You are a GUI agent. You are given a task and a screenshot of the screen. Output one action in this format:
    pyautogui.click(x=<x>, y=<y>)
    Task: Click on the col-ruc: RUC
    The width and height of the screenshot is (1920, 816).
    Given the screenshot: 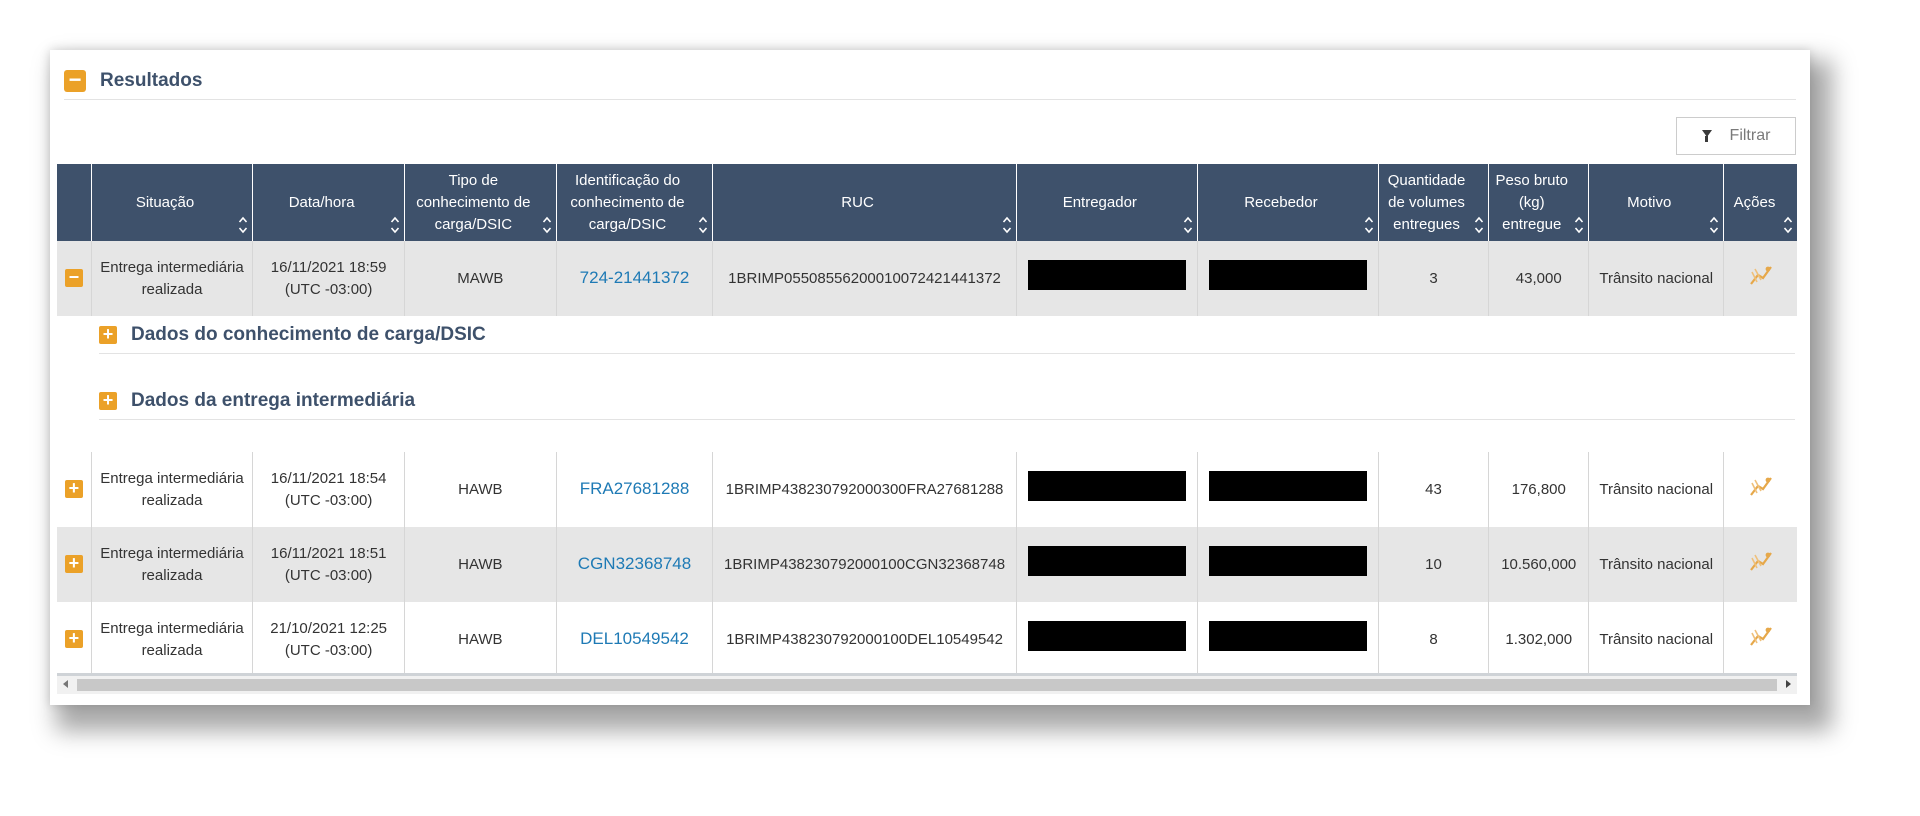 What is the action you would take?
    pyautogui.click(x=864, y=202)
    